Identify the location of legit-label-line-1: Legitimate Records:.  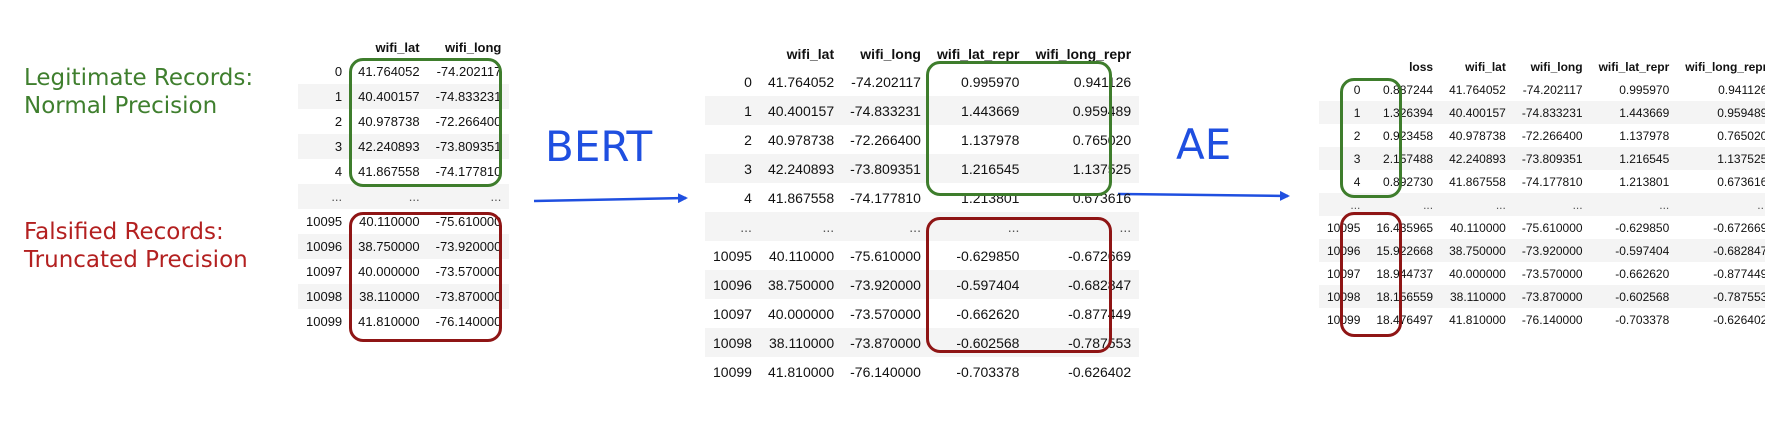
(139, 78).